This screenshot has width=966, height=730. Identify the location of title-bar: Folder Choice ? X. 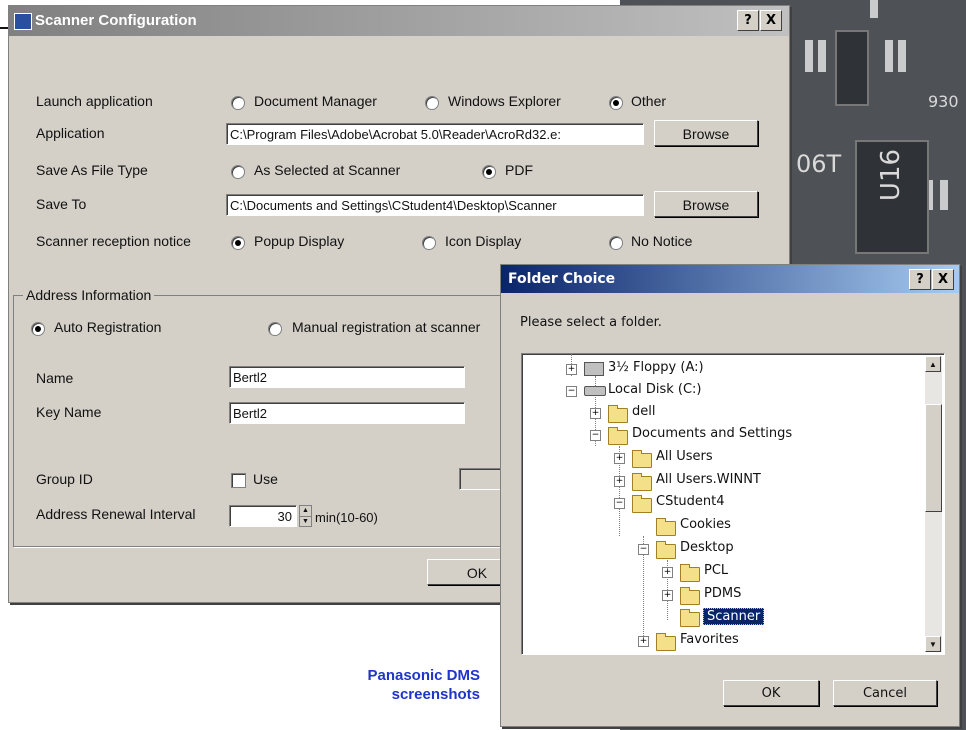
(730, 279).